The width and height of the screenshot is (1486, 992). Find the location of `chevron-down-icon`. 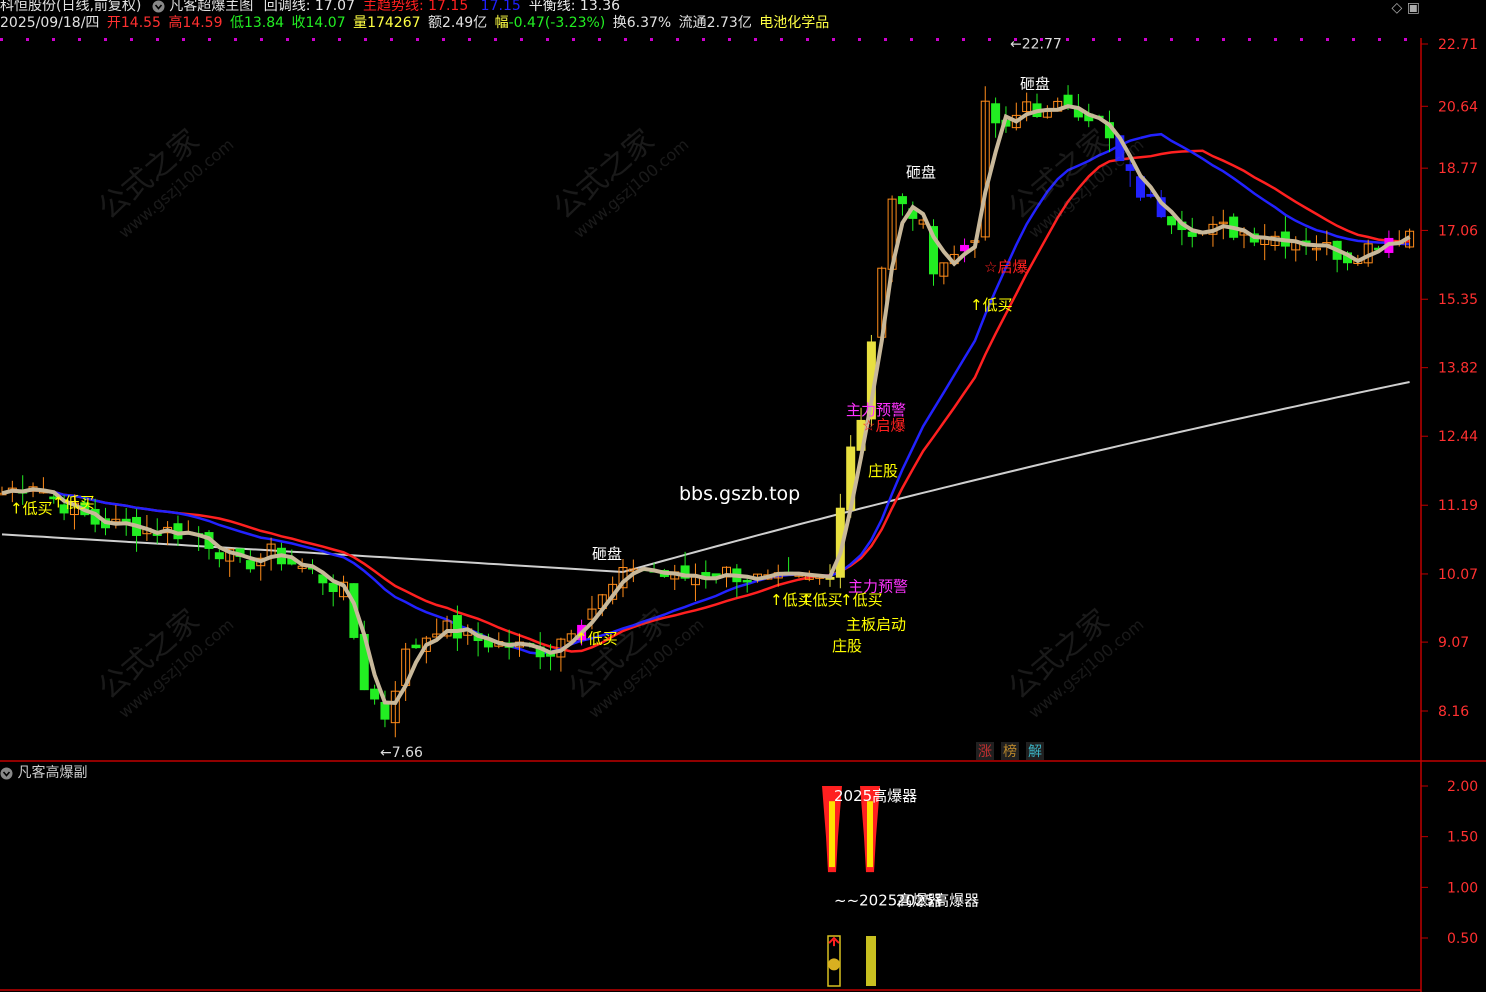

chevron-down-icon is located at coordinates (158, 6).